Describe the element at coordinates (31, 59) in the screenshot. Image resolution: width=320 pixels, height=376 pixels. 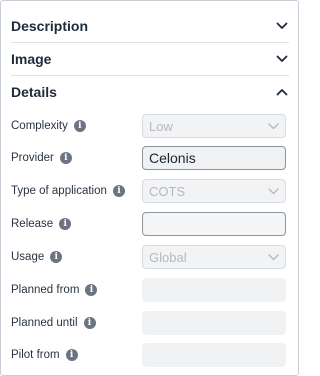
I see `section-title: Image` at that location.